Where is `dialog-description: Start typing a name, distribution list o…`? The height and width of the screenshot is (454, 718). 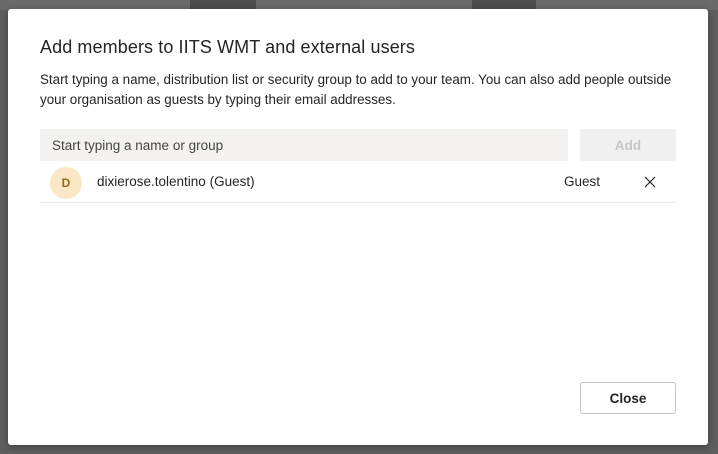
dialog-description: Start typing a name, distribution list o… is located at coordinates (356, 89).